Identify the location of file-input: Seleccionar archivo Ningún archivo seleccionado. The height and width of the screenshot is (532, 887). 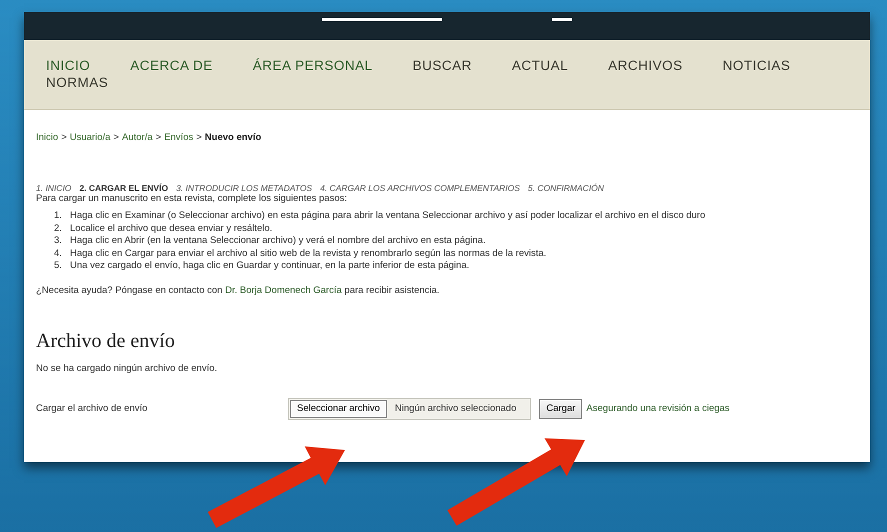
(410, 409).